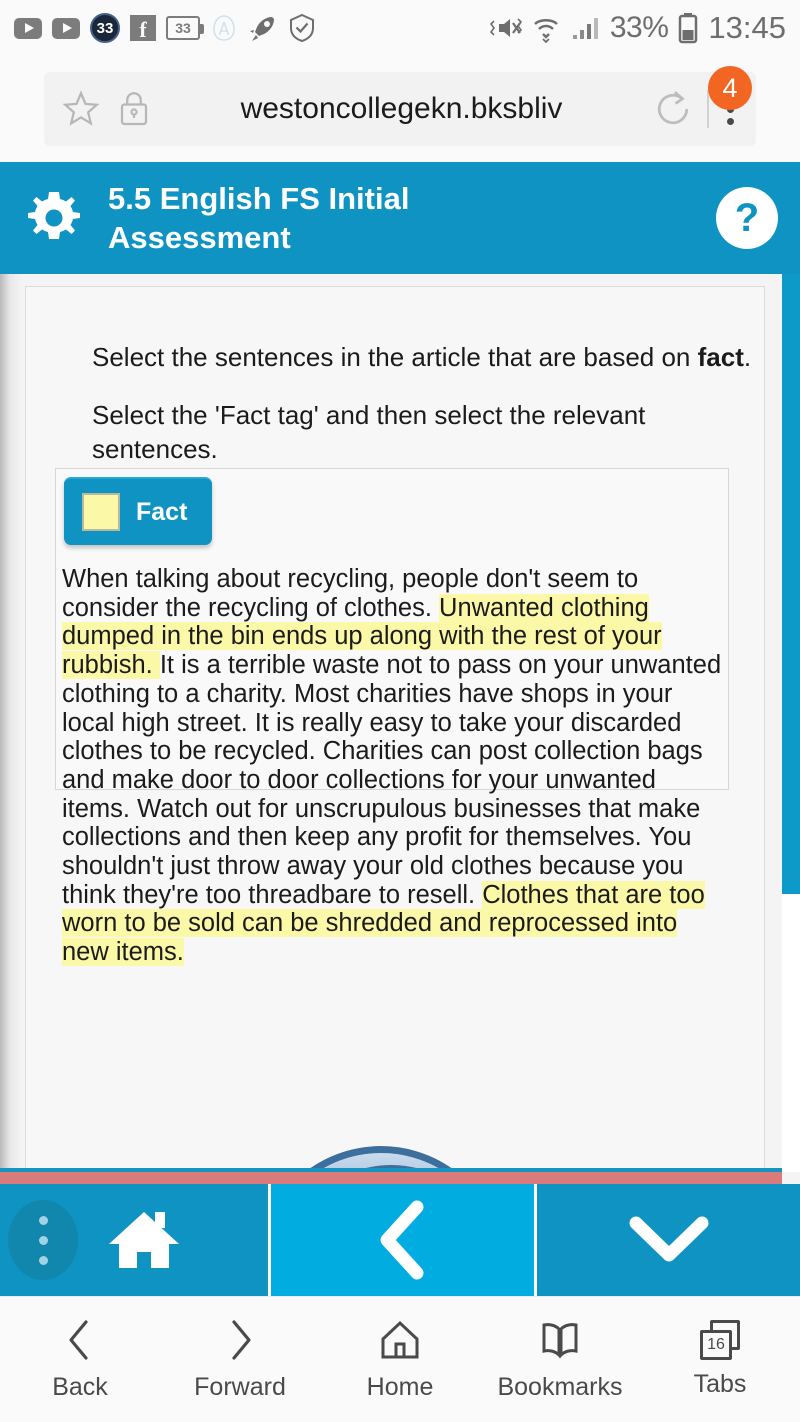 This screenshot has width=800, height=1422. I want to click on tabs-icon: 16, so click(720, 1340).